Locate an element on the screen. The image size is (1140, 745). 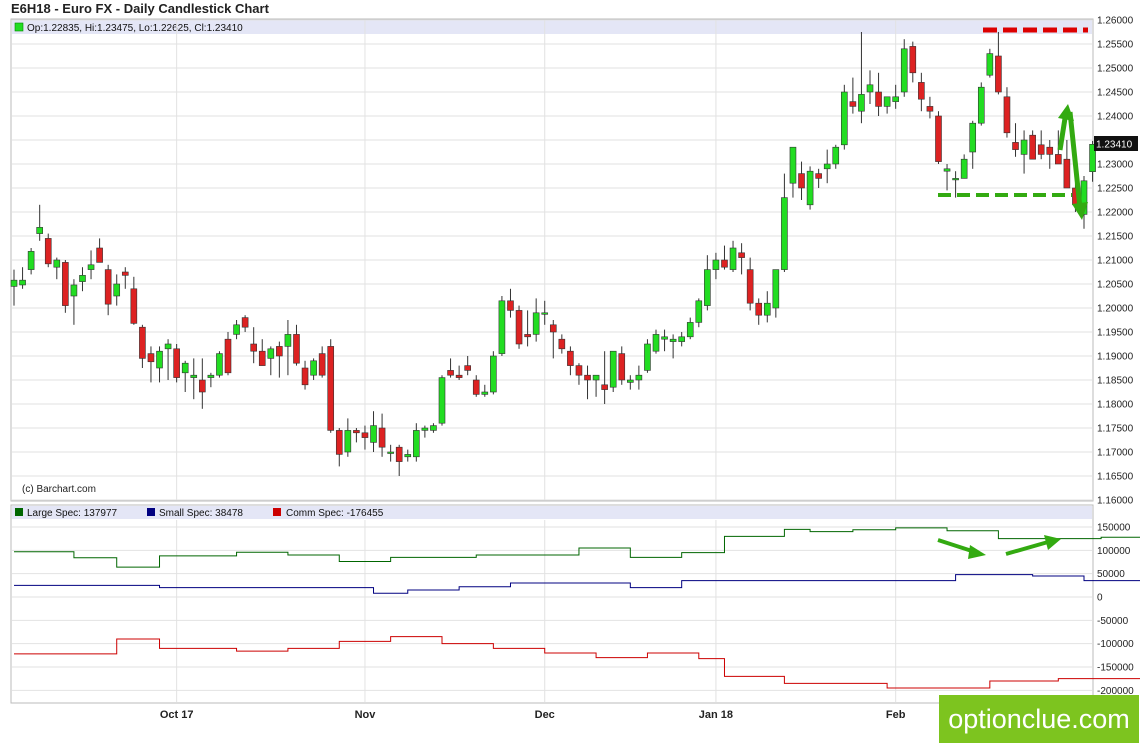
small-spec-swatch is located at coordinates (151, 512).